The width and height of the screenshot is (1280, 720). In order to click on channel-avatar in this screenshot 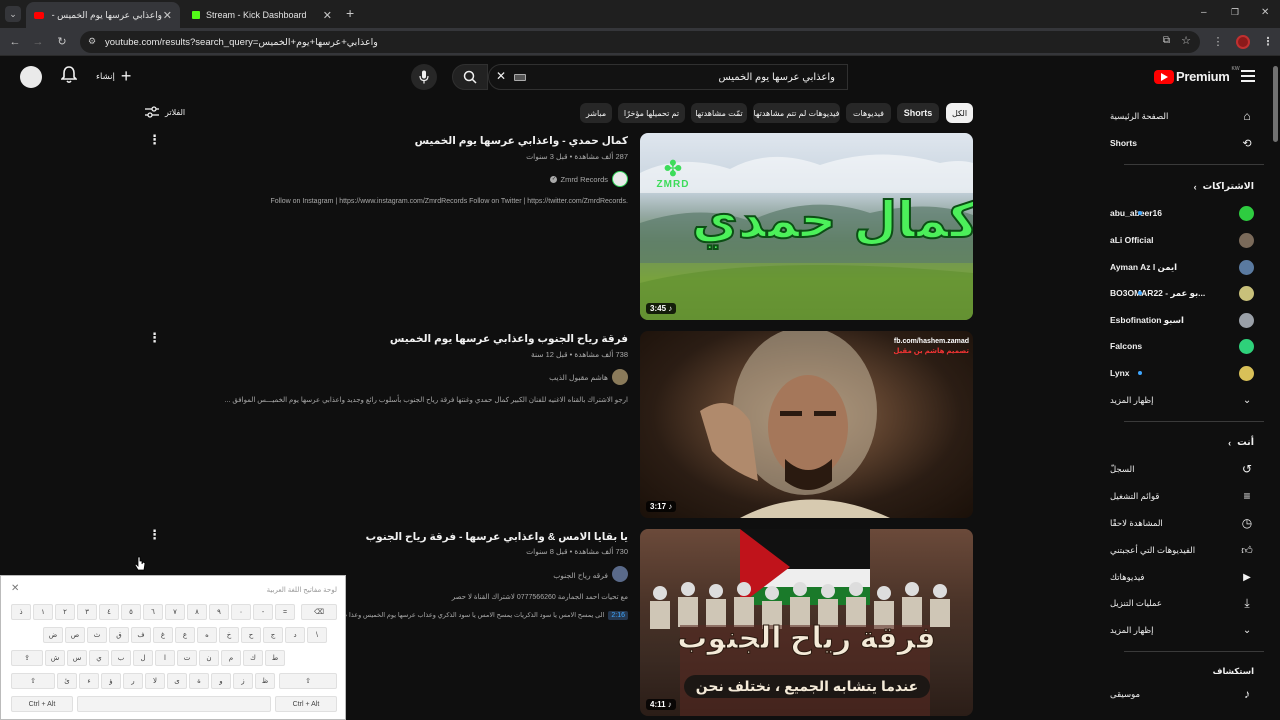, I will do `click(620, 377)`.